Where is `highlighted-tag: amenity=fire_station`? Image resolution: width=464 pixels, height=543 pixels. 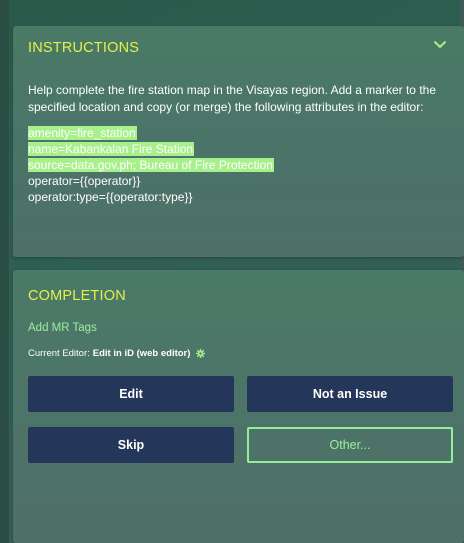
highlighted-tag: amenity=fire_station is located at coordinates (82, 133).